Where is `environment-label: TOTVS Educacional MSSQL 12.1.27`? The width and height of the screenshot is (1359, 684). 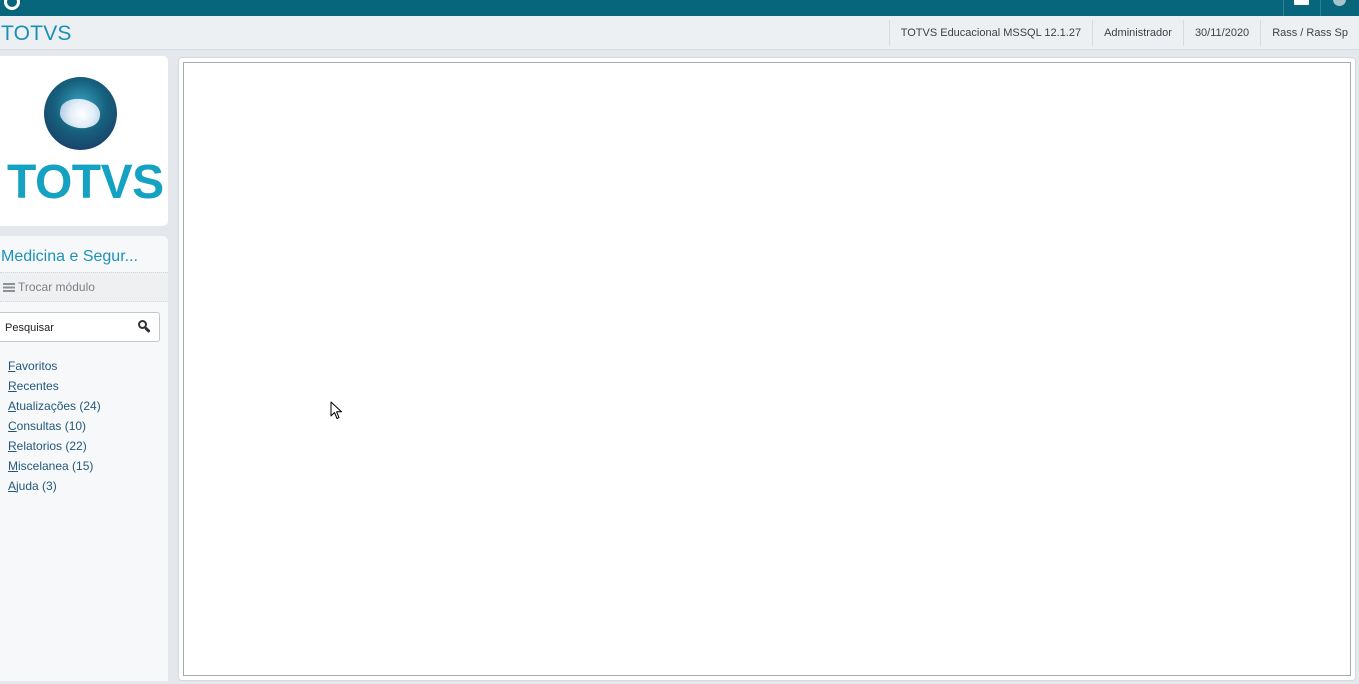 environment-label: TOTVS Educacional MSSQL 12.1.27 is located at coordinates (990, 33).